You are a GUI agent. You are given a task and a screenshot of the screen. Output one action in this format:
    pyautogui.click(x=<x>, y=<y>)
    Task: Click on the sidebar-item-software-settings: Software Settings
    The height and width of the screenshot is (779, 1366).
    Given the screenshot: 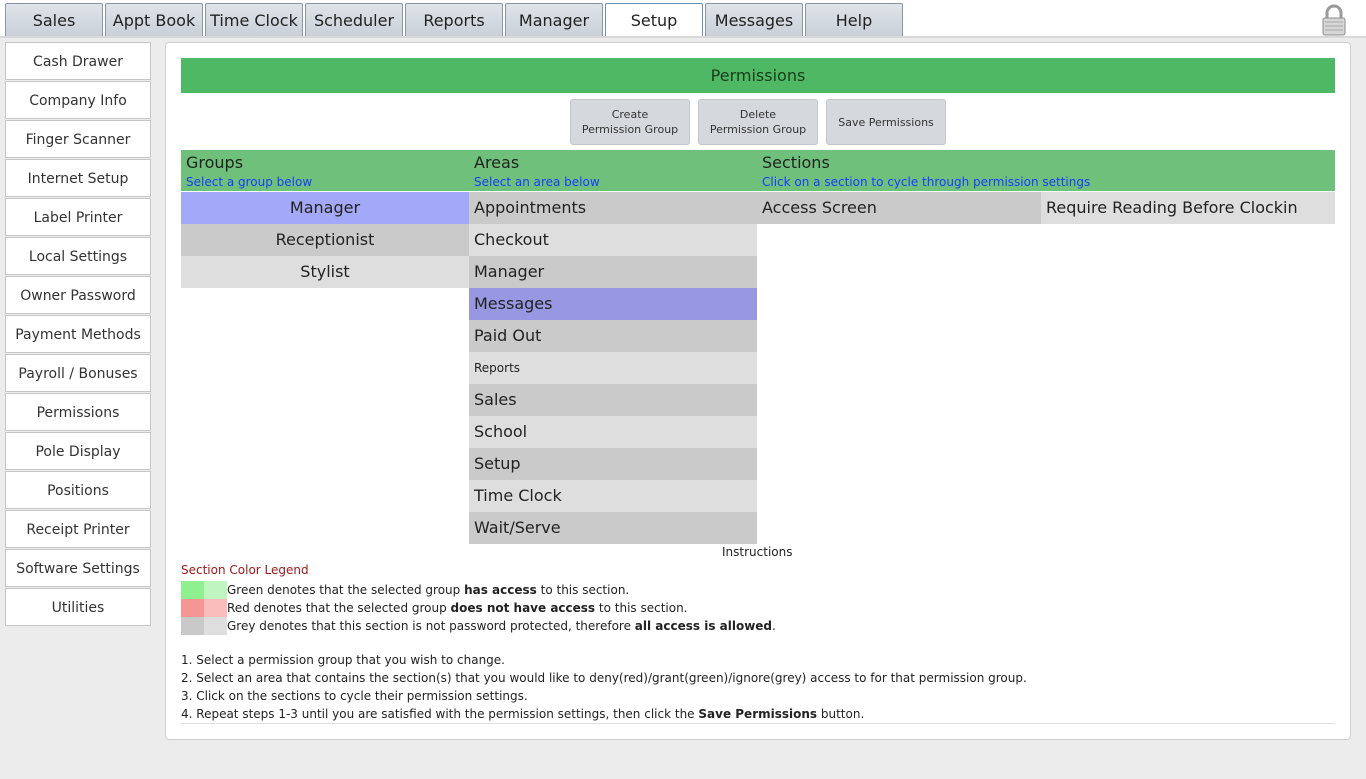 What is the action you would take?
    pyautogui.click(x=78, y=568)
    